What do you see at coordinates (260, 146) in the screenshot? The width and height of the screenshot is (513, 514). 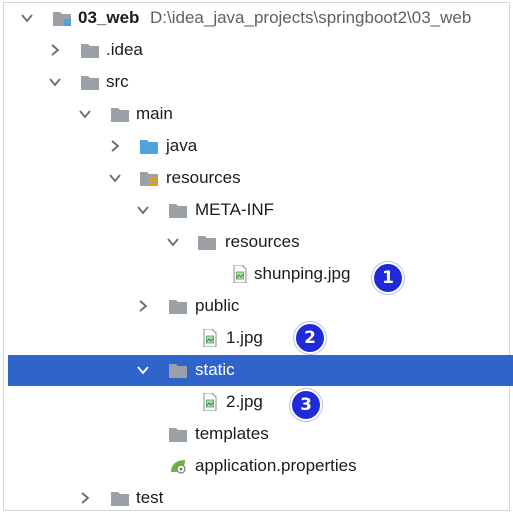 I see `tree-row-java: java` at bounding box center [260, 146].